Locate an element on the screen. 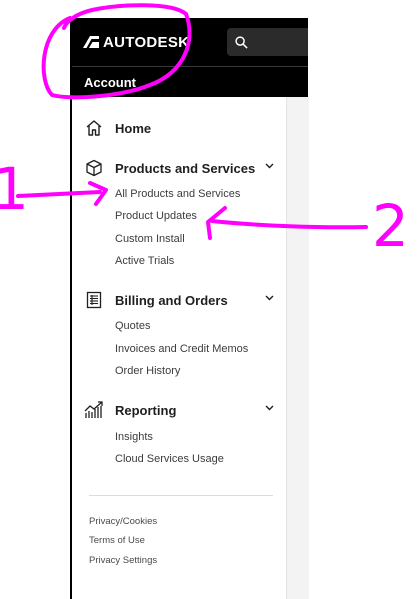 This screenshot has height=599, width=420. footer-link-terms-of-use: Terms of Use is located at coordinates (117, 540).